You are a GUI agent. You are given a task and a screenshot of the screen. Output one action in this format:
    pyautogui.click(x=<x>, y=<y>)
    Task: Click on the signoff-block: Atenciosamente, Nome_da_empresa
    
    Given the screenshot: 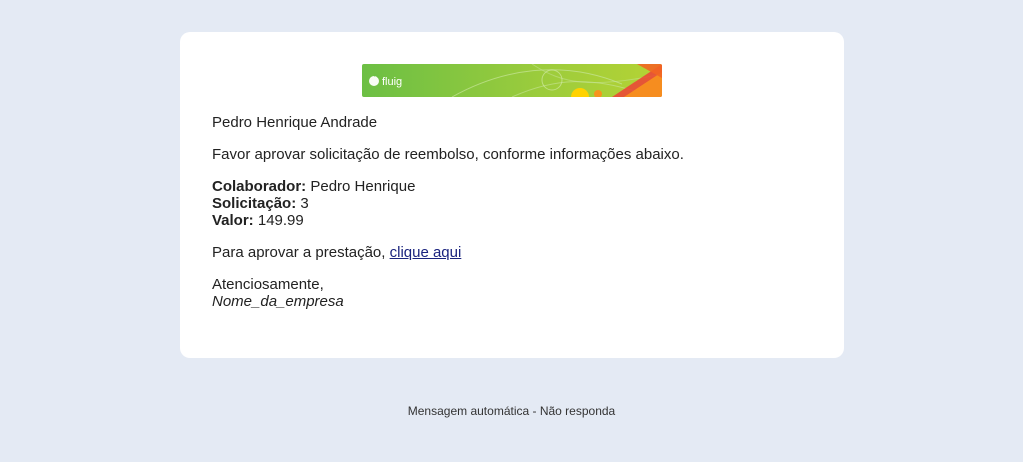 What is the action you would take?
    pyautogui.click(x=512, y=293)
    